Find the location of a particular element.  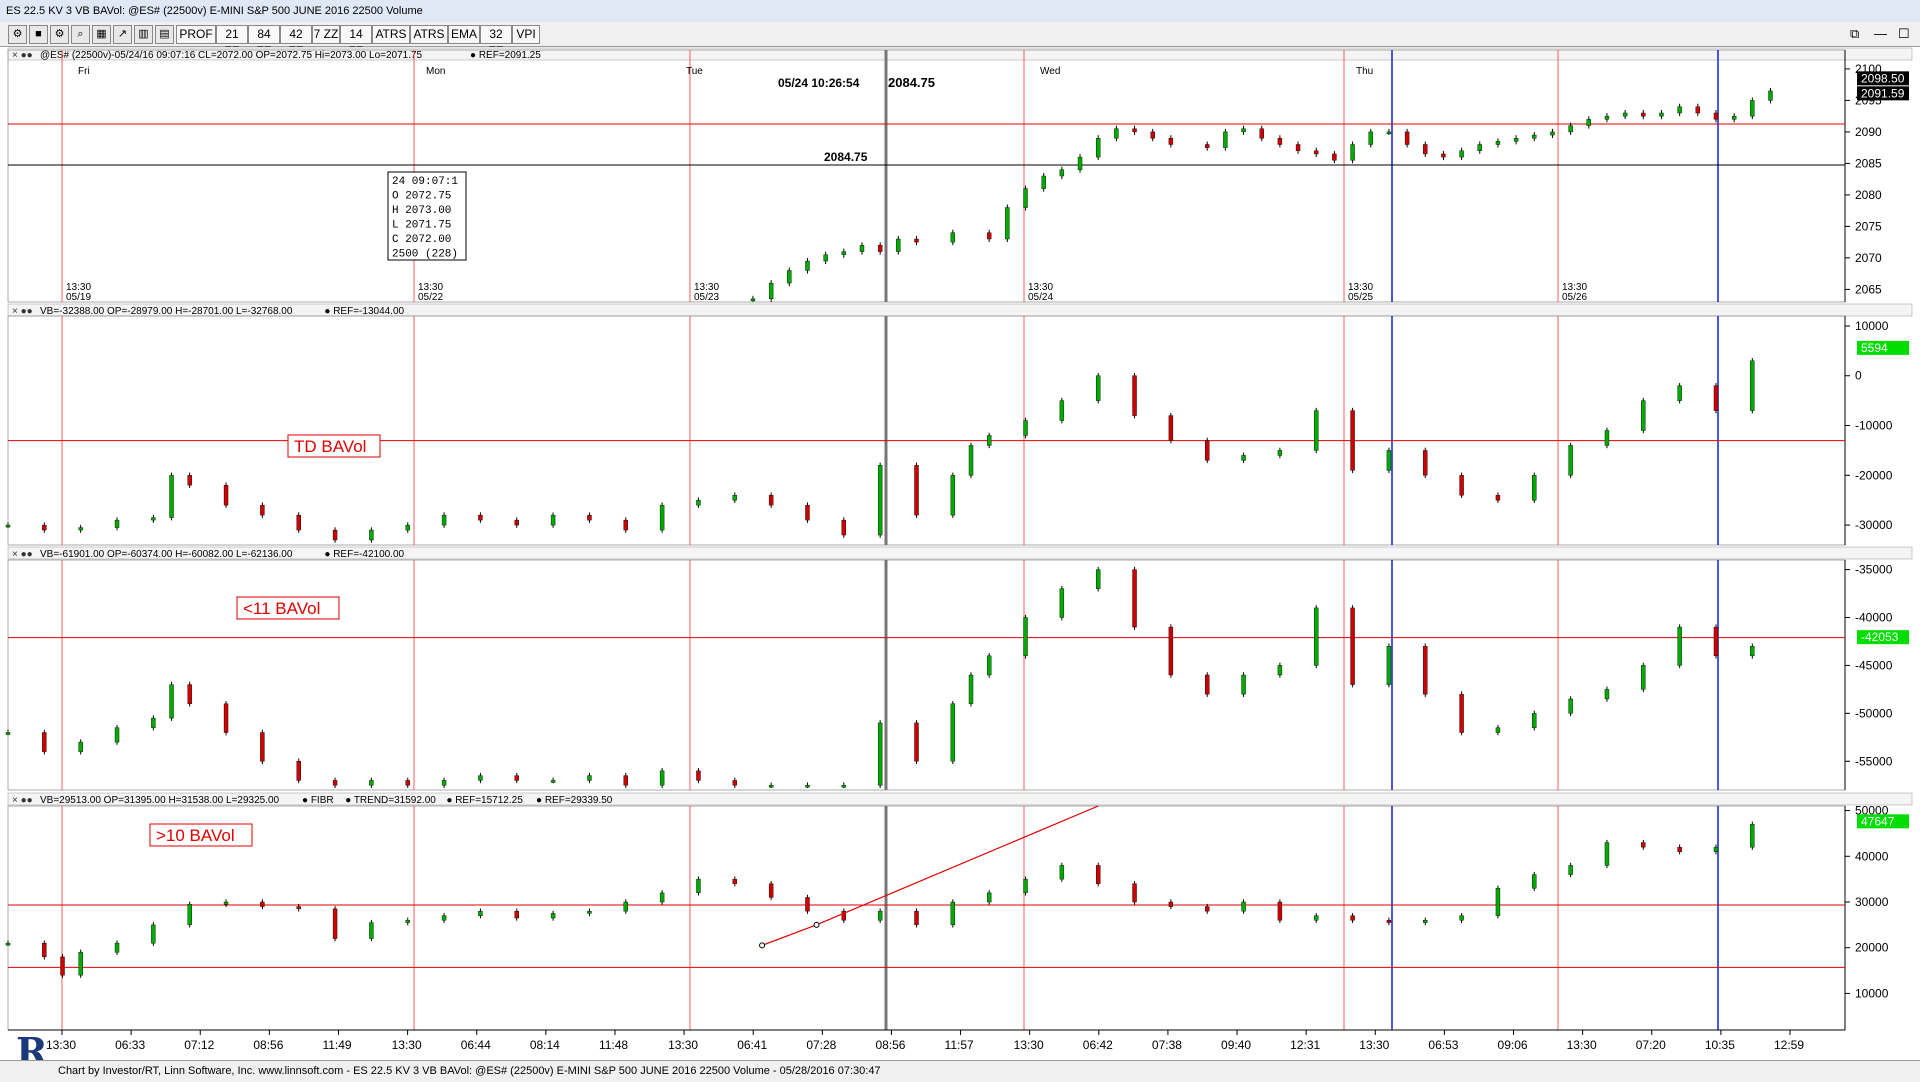

xtick-label-4: 11:49 is located at coordinates (336, 1045).